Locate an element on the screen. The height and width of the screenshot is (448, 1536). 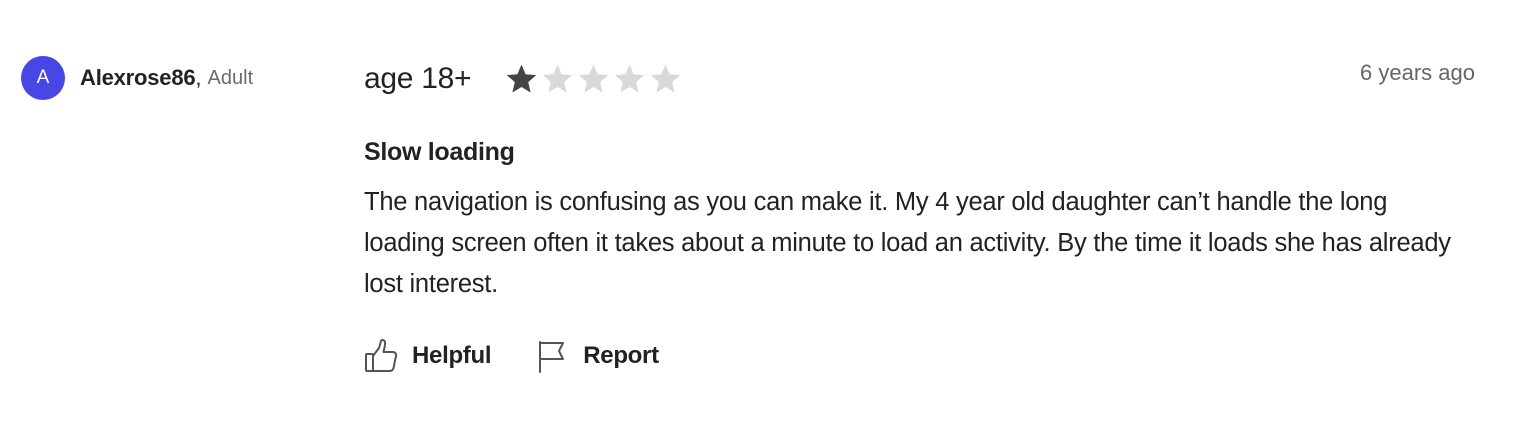
helpful-button: Helpful is located at coordinates (428, 356).